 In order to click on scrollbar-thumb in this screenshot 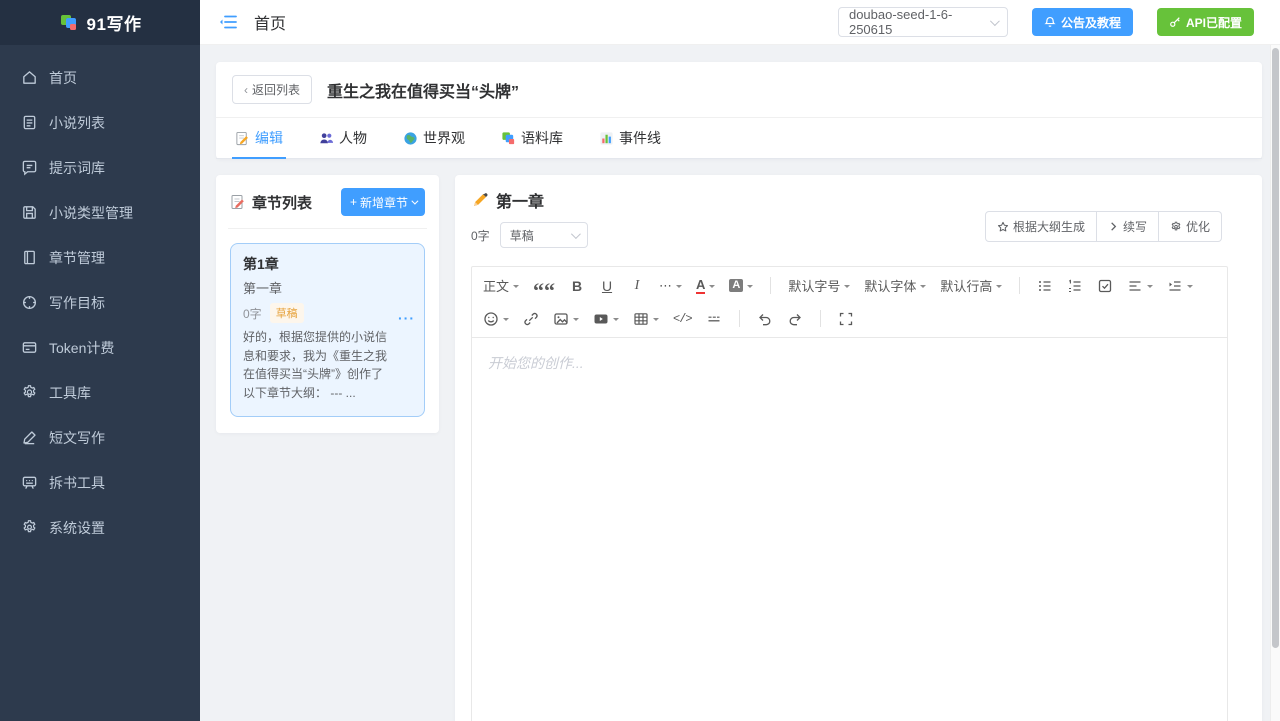, I will do `click(1275, 348)`.